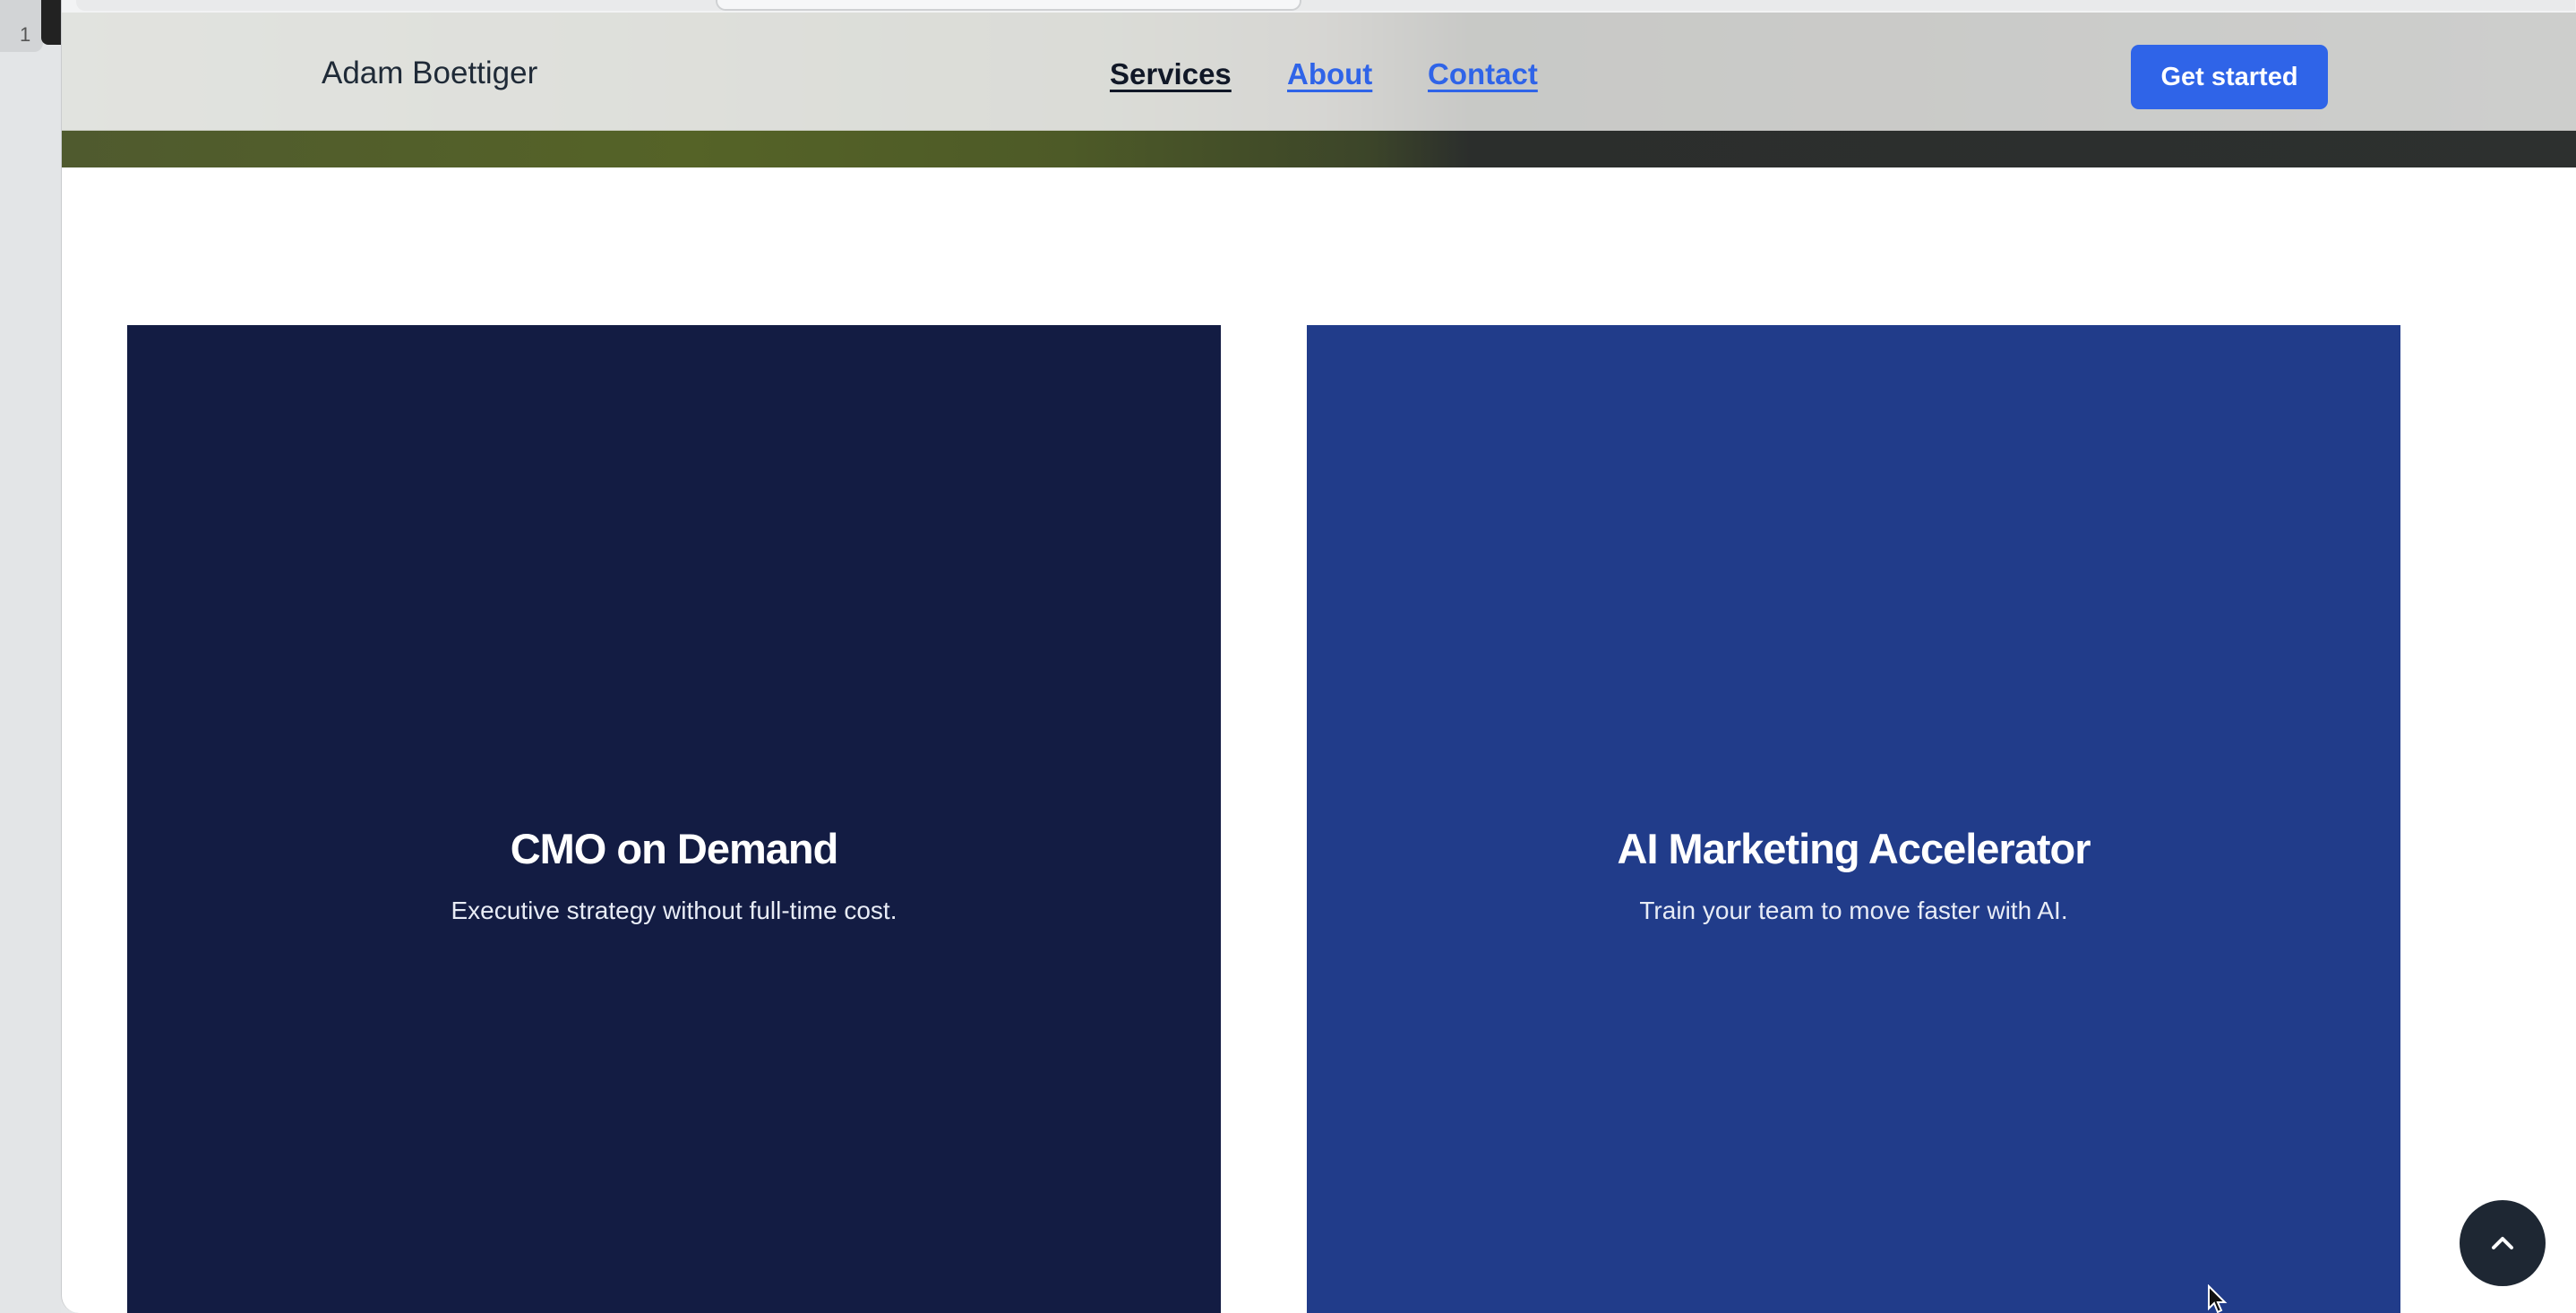 The width and height of the screenshot is (2576, 1313). I want to click on get-started-button: Get started, so click(2229, 77).